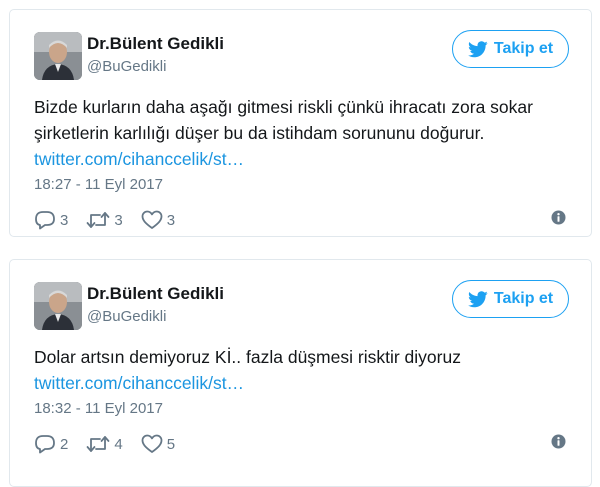  I want to click on tweet-actions: 2 4 5, so click(113, 444).